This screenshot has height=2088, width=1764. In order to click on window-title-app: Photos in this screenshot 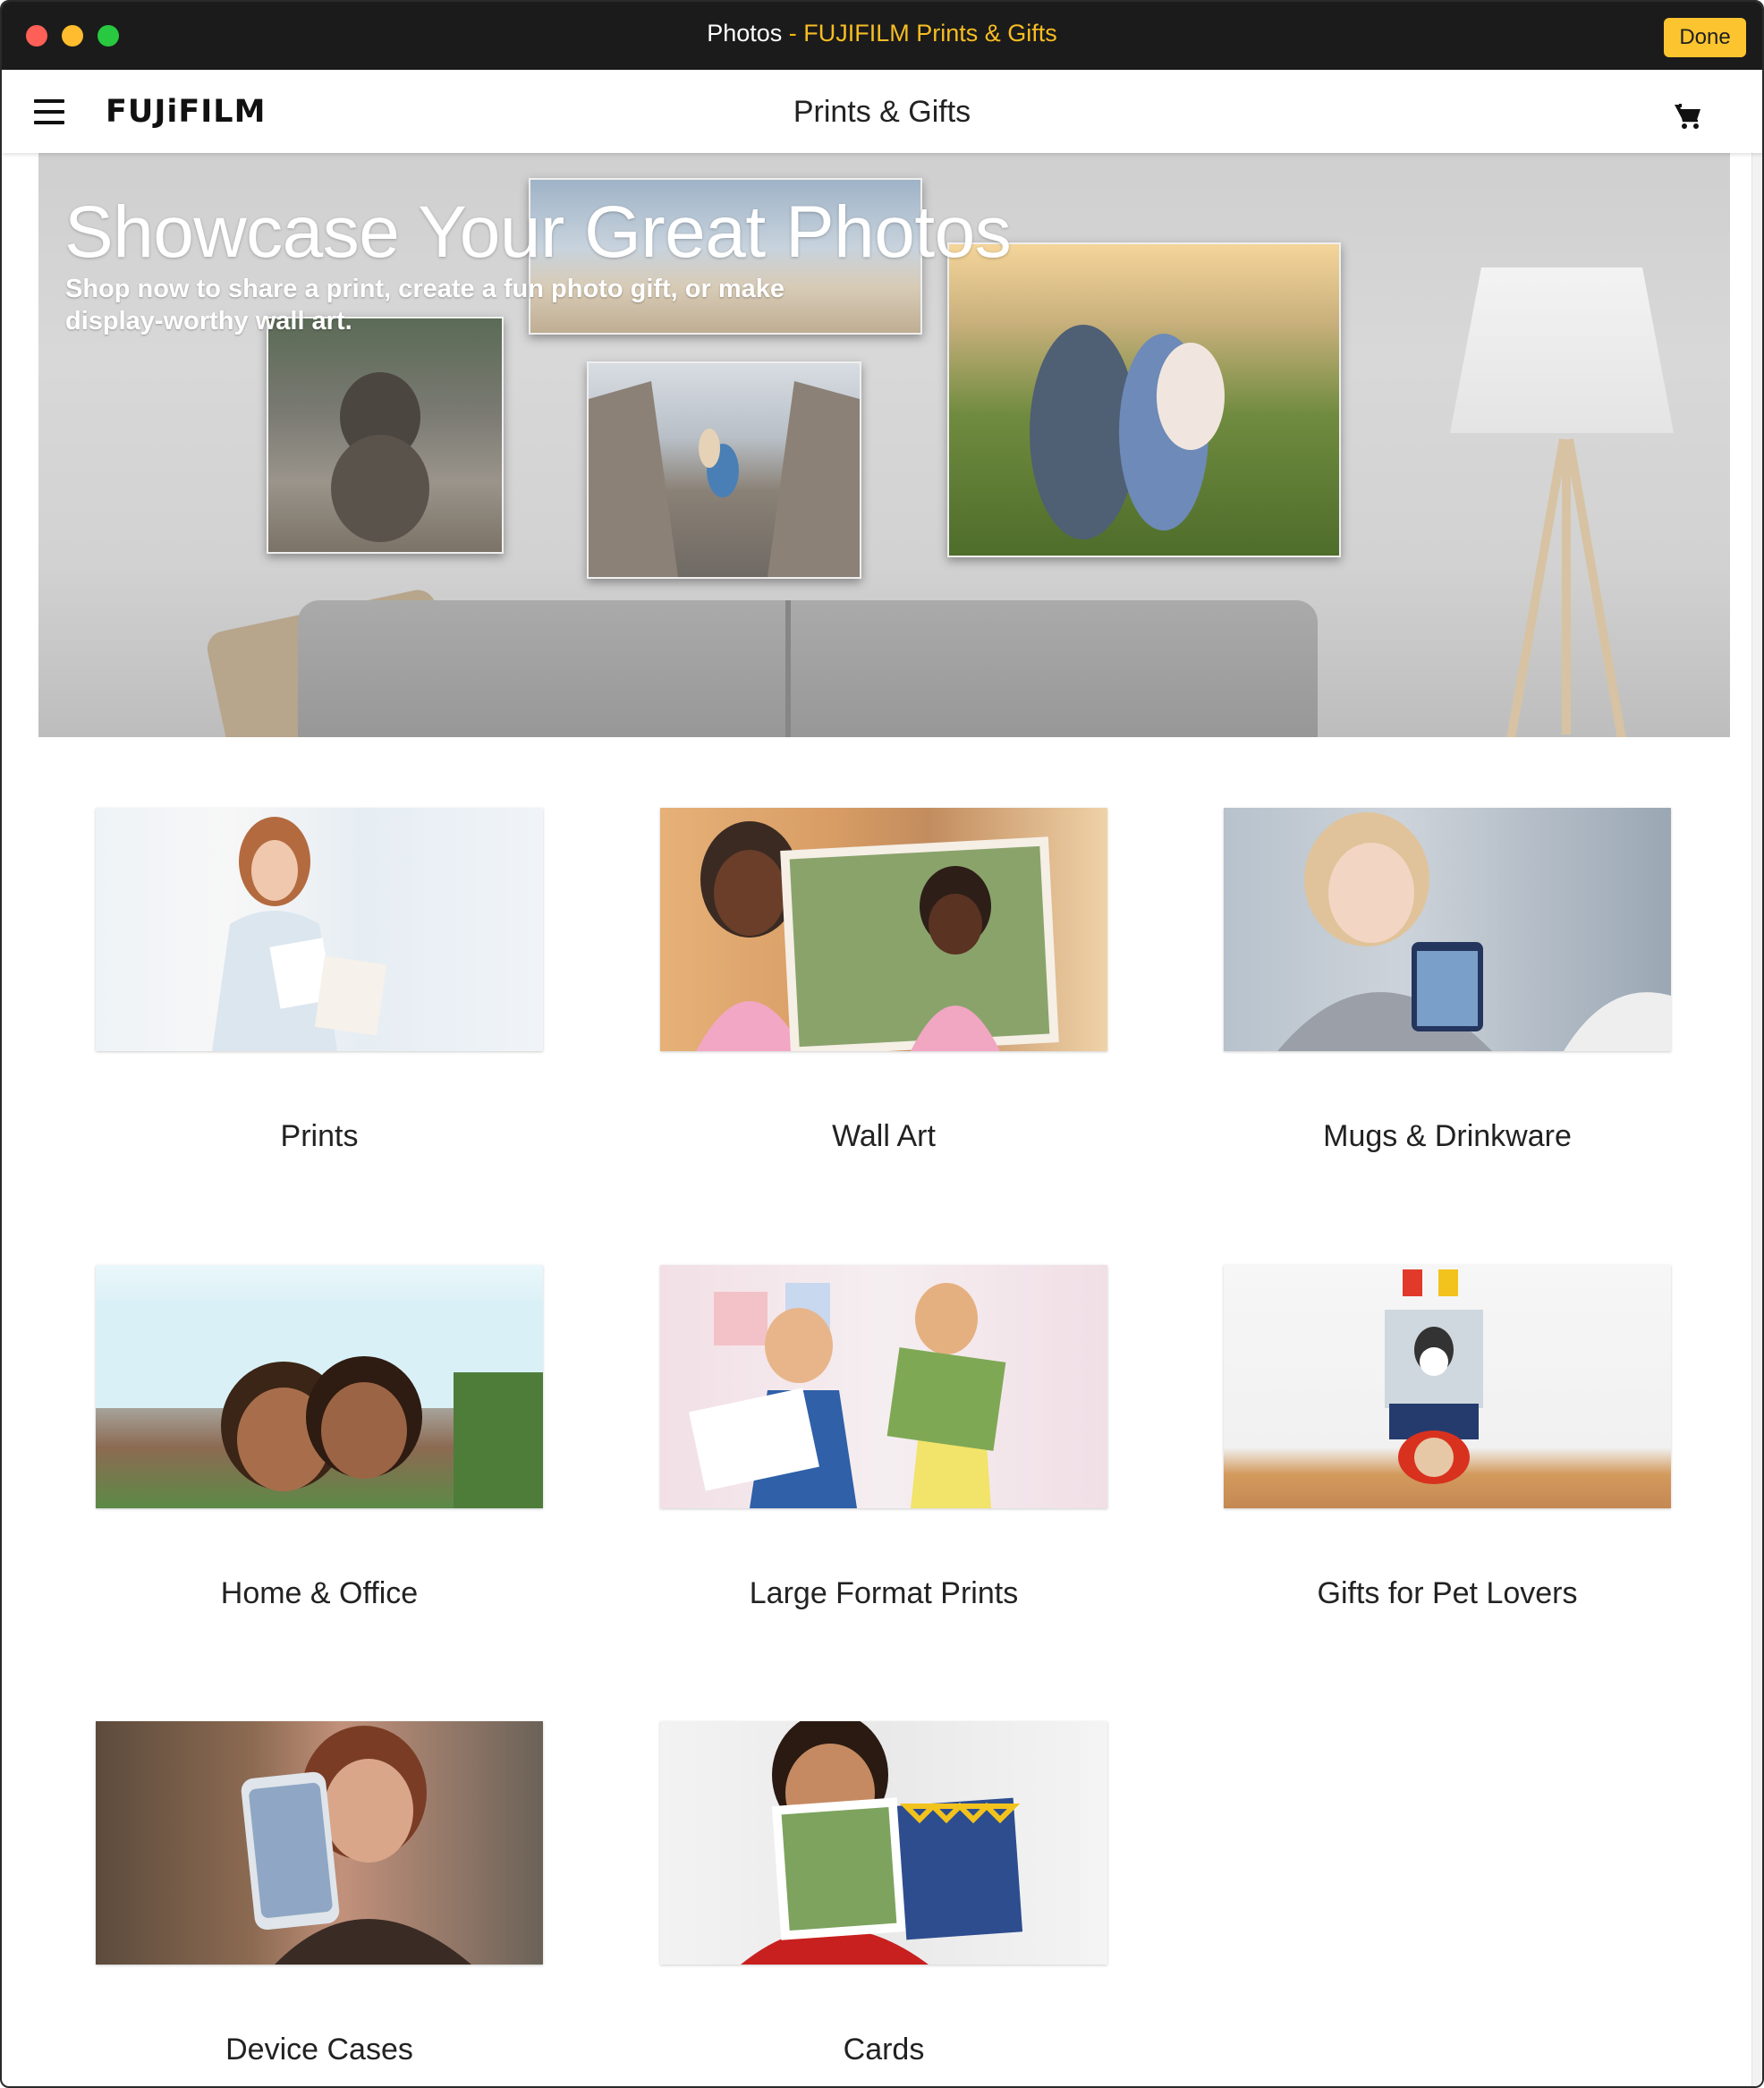, I will do `click(745, 33)`.